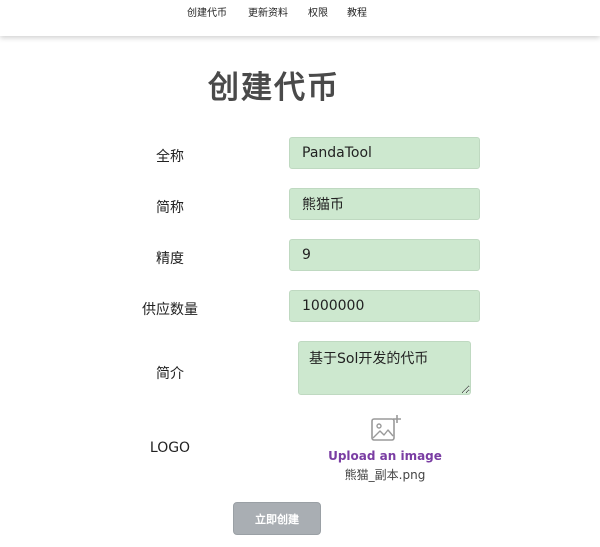  What do you see at coordinates (357, 11) in the screenshot?
I see `nav-item-tutorial: 教程` at bounding box center [357, 11].